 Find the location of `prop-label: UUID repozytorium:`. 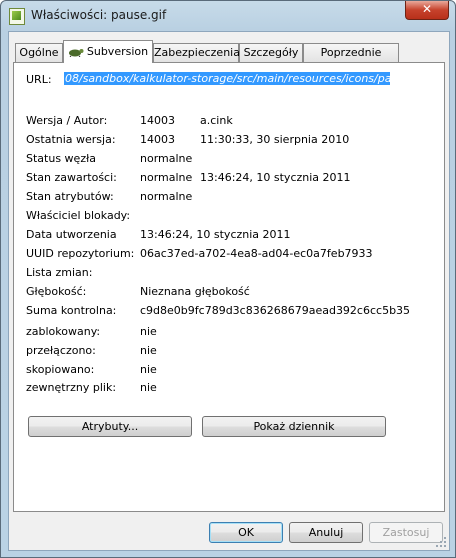

prop-label: UUID repozytorium: is located at coordinates (80, 253).